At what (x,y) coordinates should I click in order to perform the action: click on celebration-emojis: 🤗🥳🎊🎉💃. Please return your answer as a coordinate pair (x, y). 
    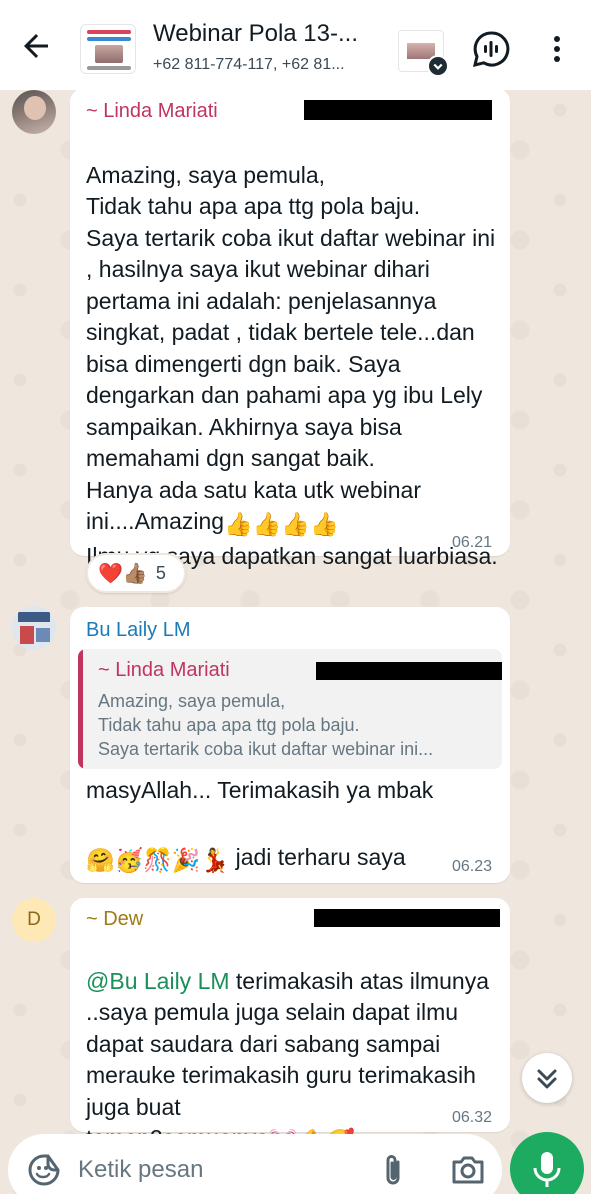
    Looking at the image, I should click on (158, 859).